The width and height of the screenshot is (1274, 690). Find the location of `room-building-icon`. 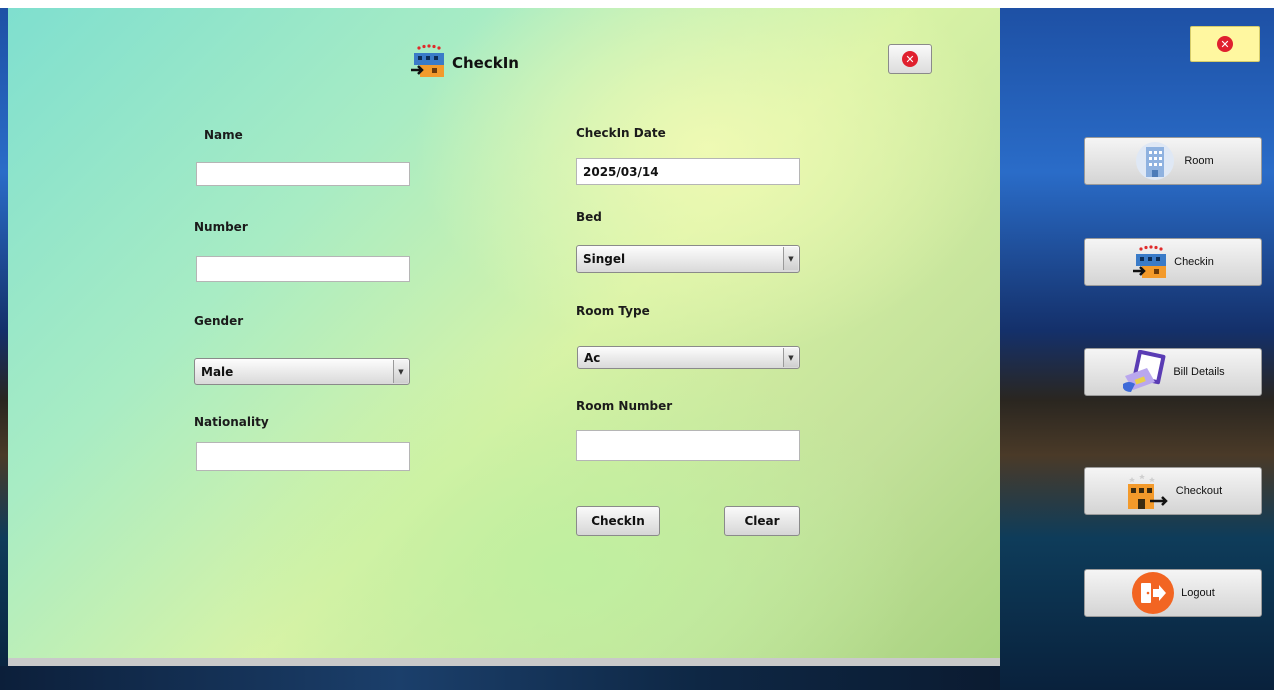

room-building-icon is located at coordinates (1155, 161).